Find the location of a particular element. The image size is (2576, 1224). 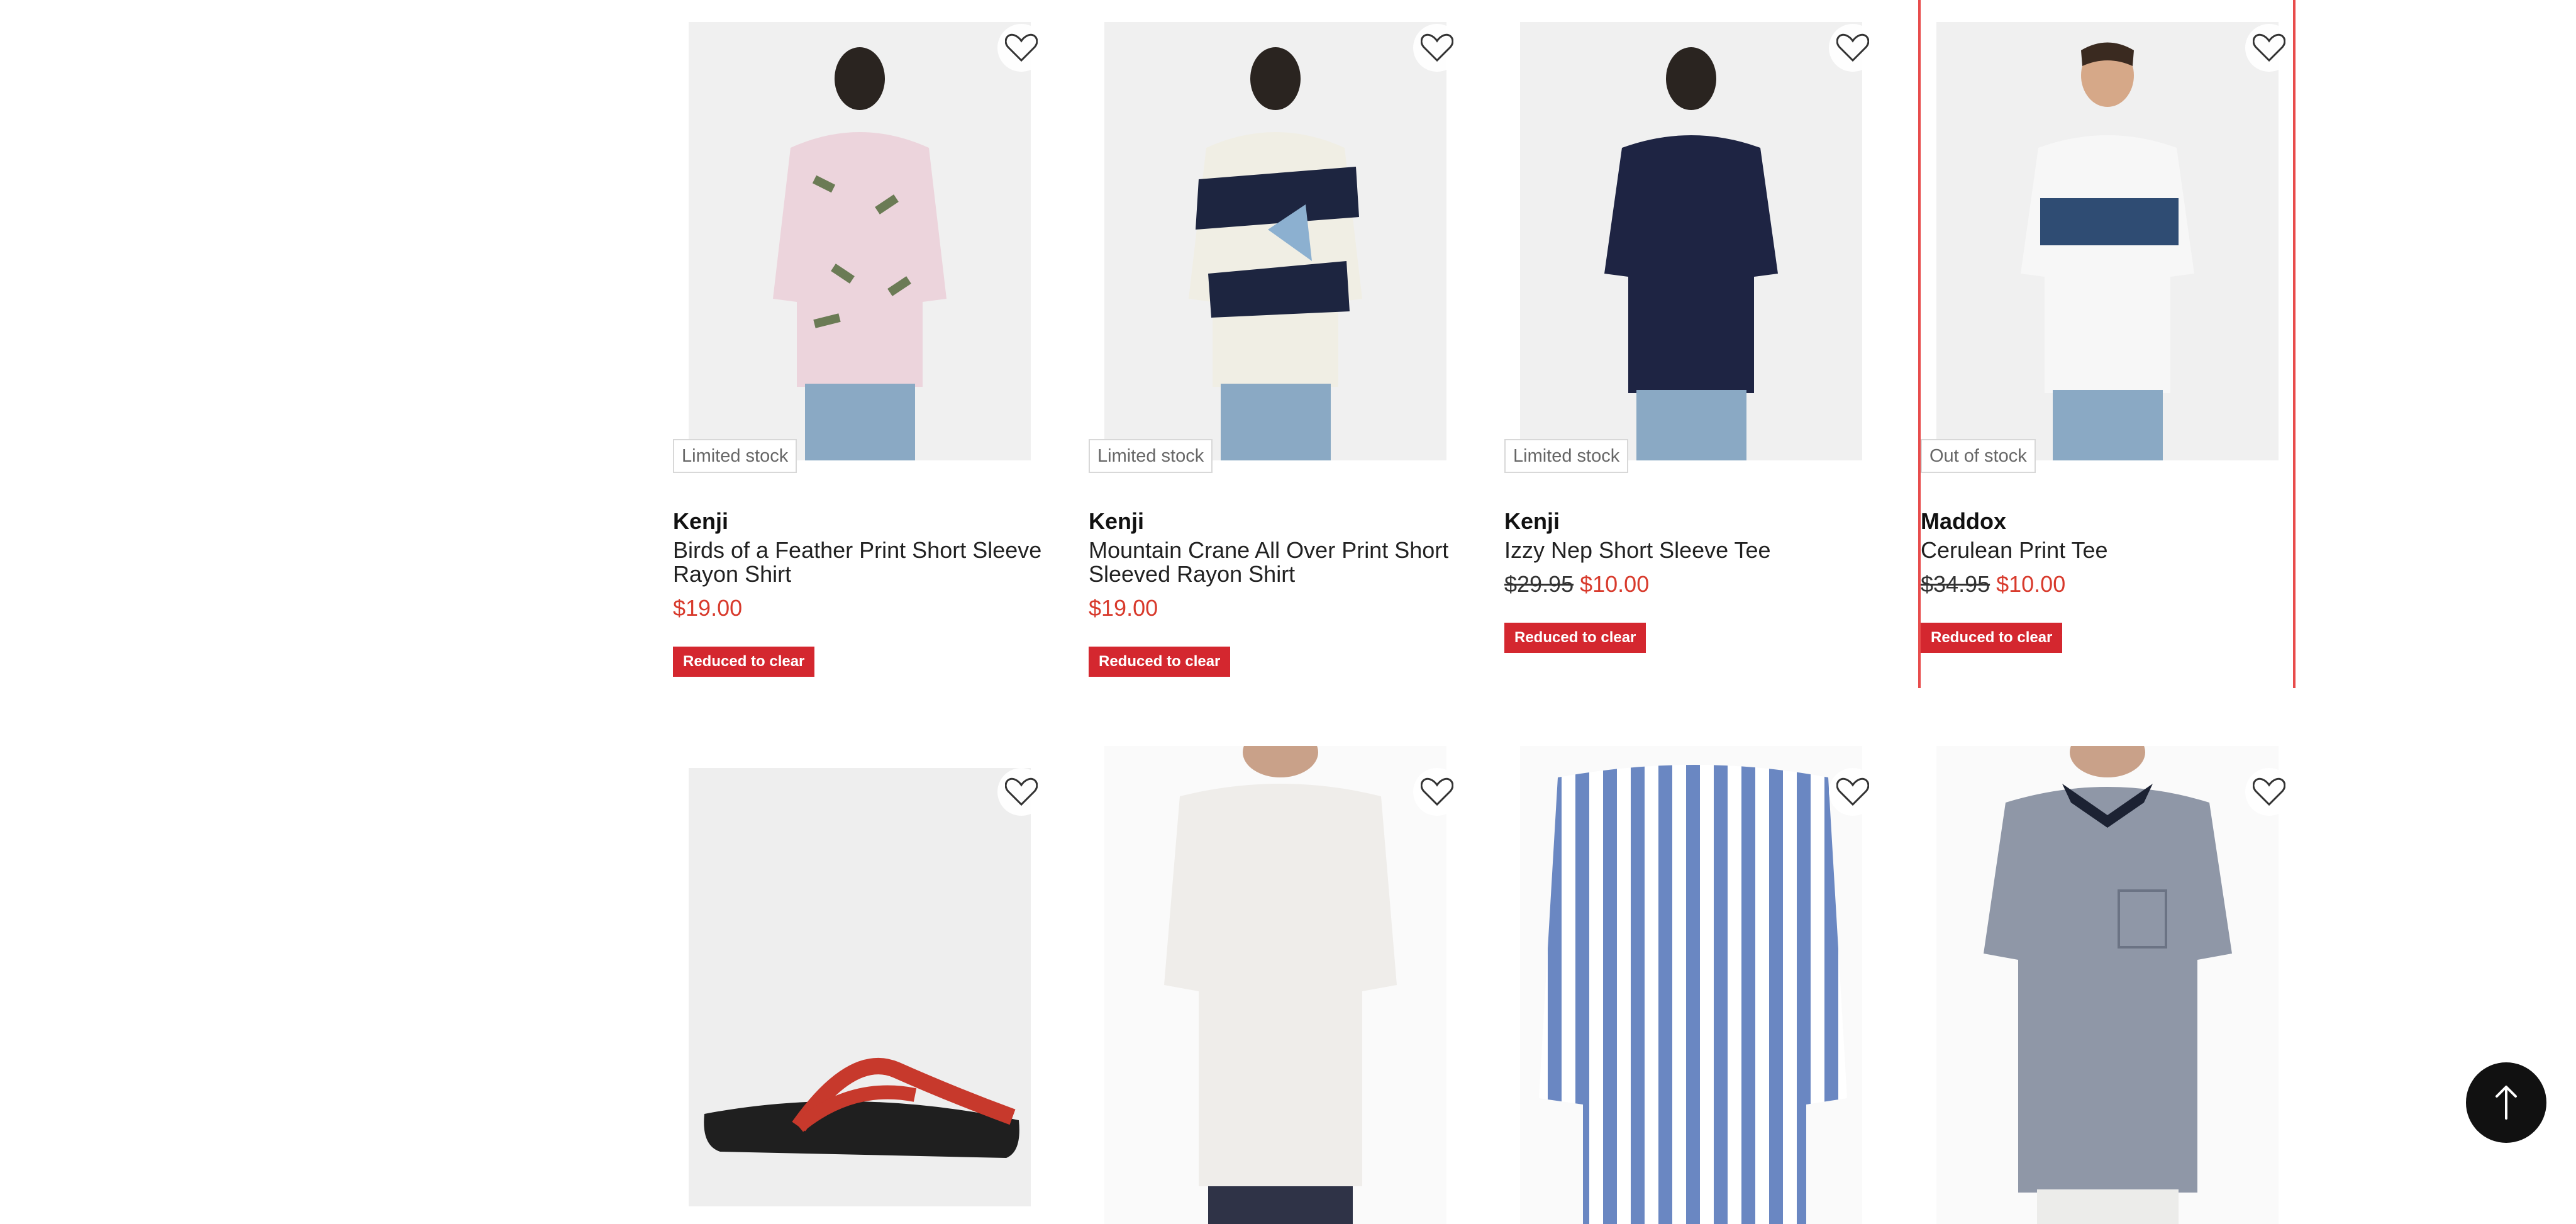

product-photo-tee-white is located at coordinates (2107, 241).